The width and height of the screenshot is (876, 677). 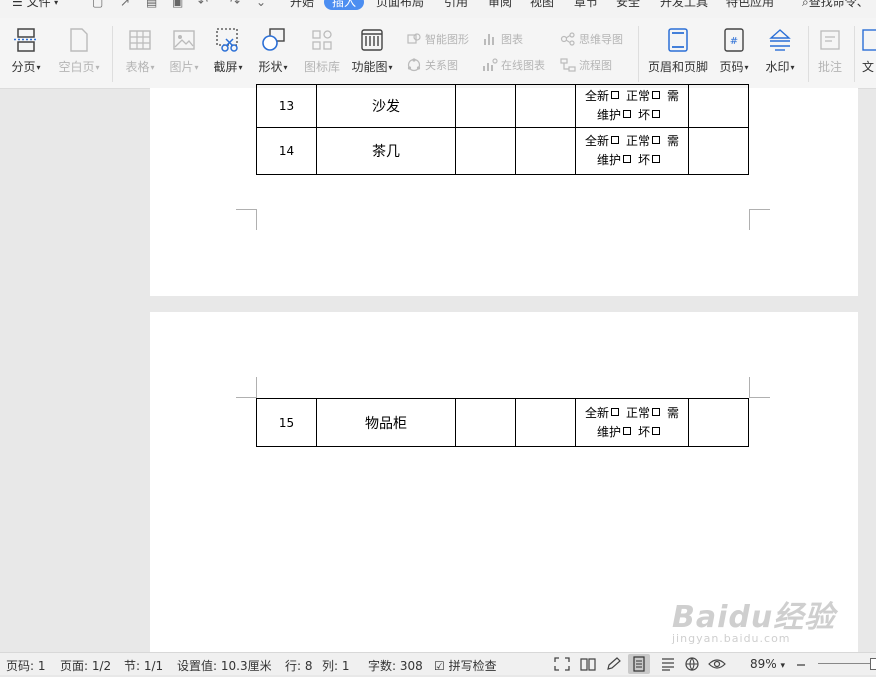 What do you see at coordinates (344, 5) in the screenshot?
I see `tab-insert: 插入` at bounding box center [344, 5].